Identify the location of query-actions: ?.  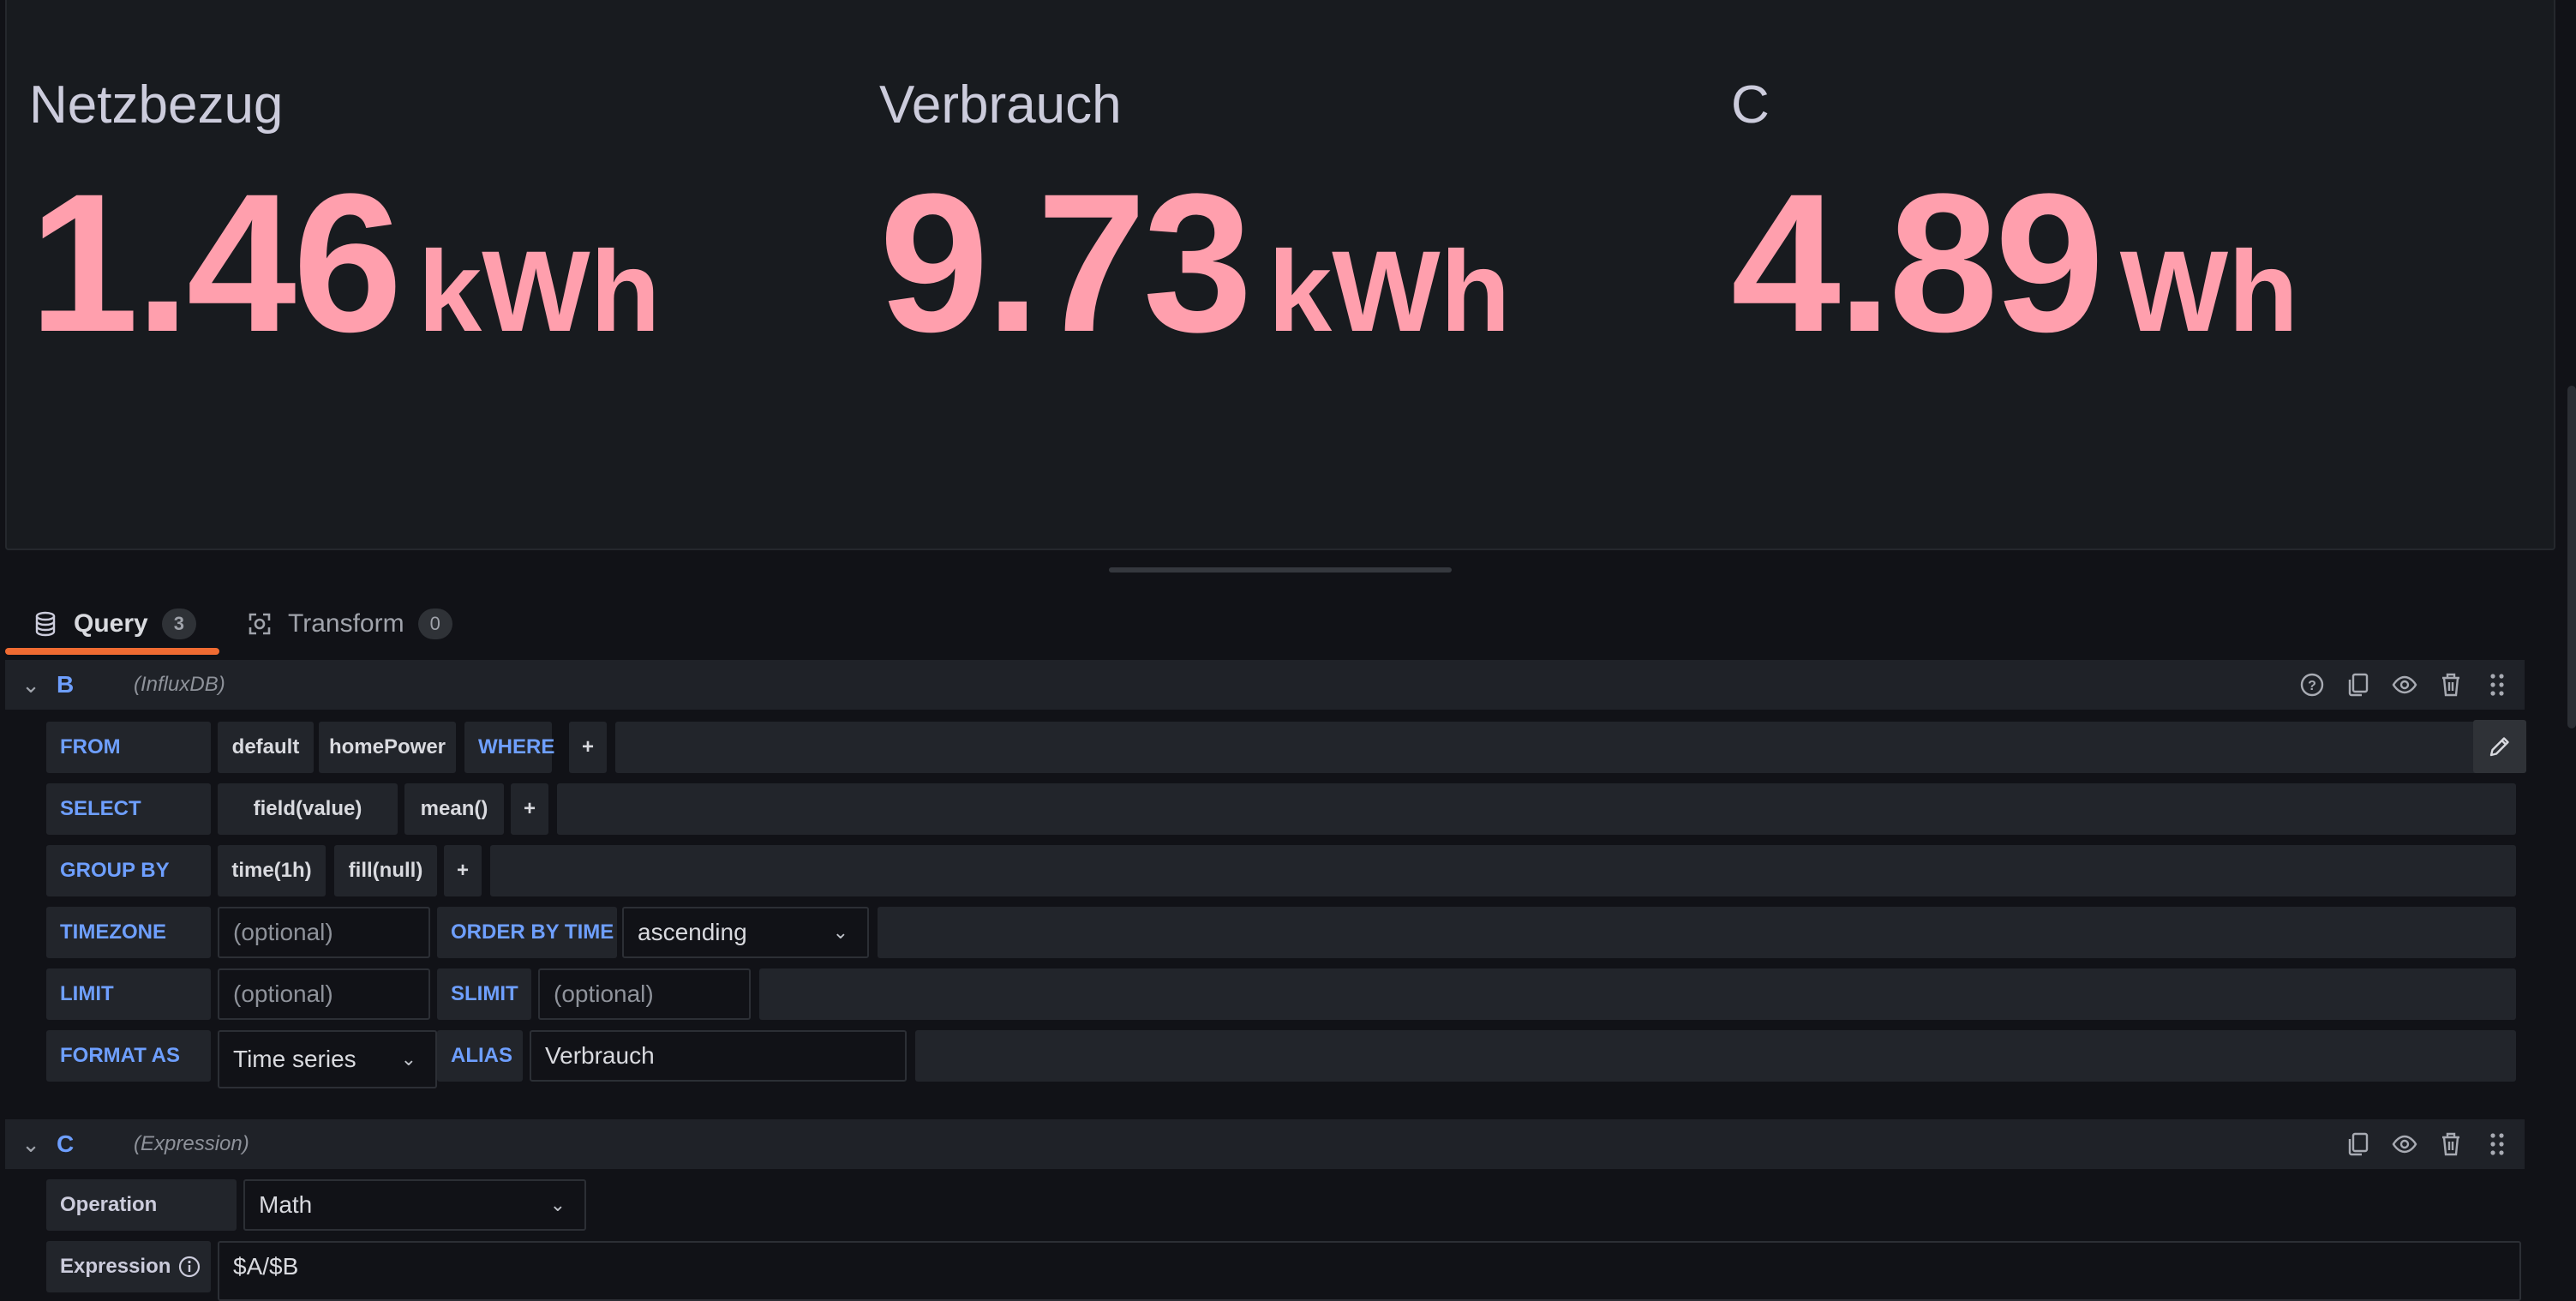
(2404, 685).